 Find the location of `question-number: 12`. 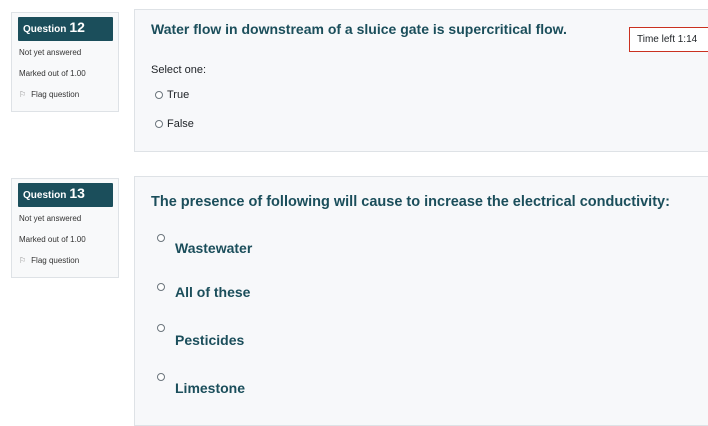

question-number: 12 is located at coordinates (77, 27).